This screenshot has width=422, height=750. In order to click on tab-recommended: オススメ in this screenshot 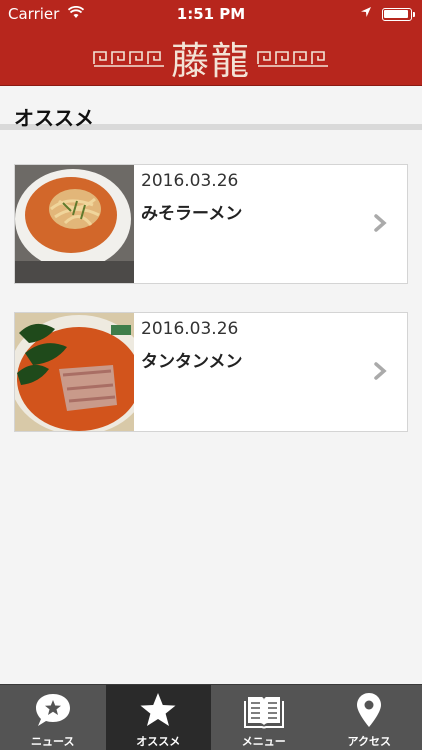, I will do `click(158, 717)`.